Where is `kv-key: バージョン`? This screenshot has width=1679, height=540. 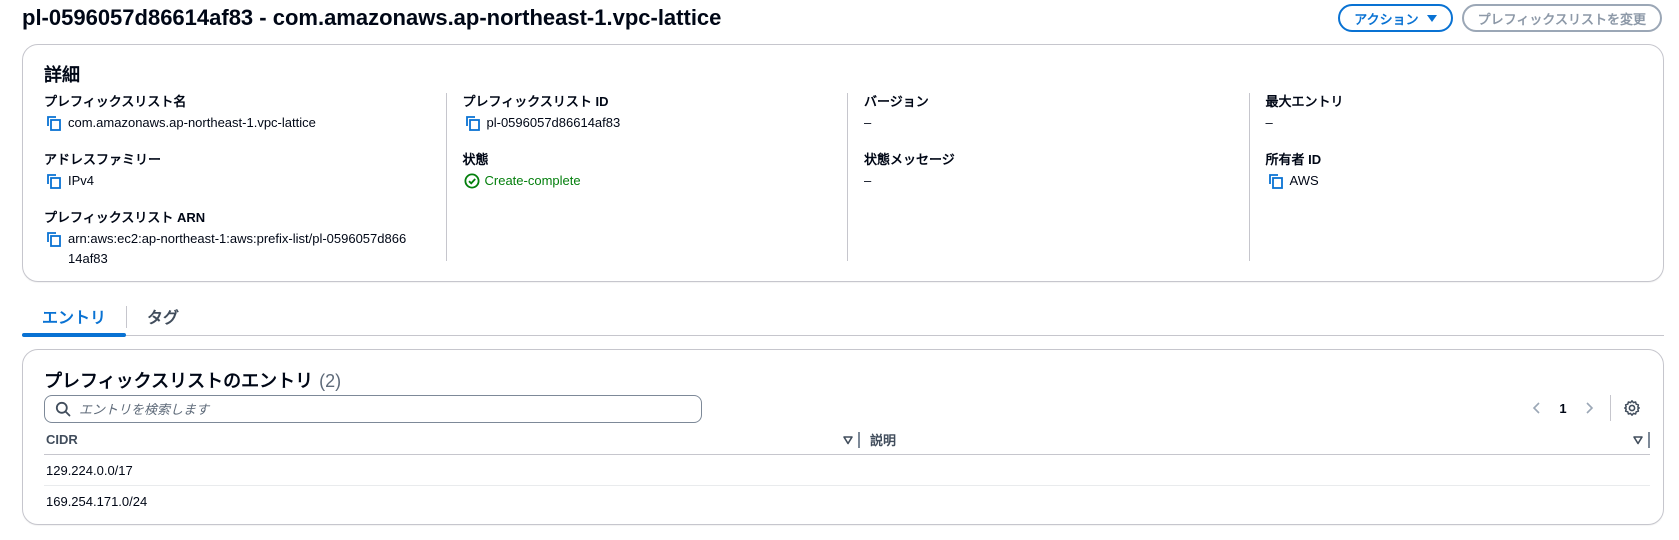
kv-key: バージョン is located at coordinates (896, 101).